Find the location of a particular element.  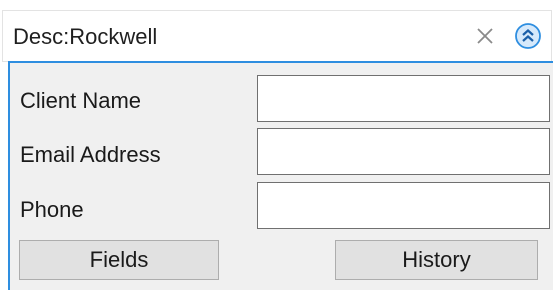

email-address-field is located at coordinates (403, 151).